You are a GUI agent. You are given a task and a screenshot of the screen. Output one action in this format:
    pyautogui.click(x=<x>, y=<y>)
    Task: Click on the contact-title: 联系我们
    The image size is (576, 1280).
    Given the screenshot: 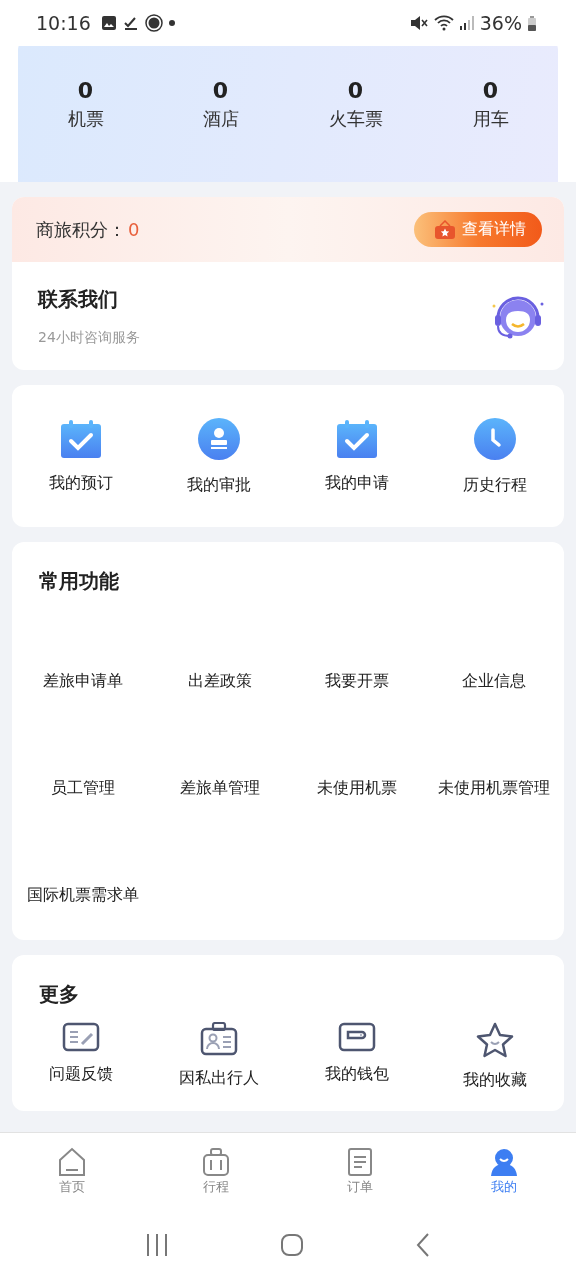 What is the action you would take?
    pyautogui.click(x=264, y=299)
    